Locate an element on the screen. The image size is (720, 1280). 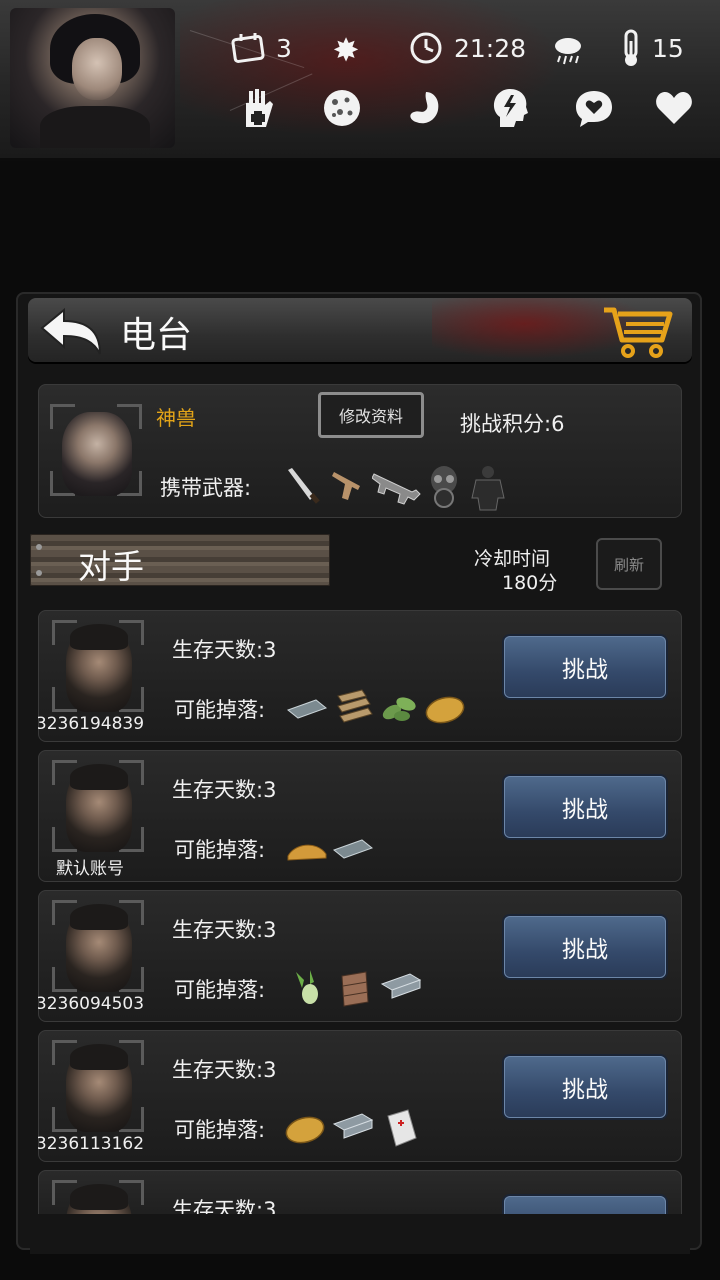
challenge-score: 挑战积分:6 is located at coordinates (512, 424).